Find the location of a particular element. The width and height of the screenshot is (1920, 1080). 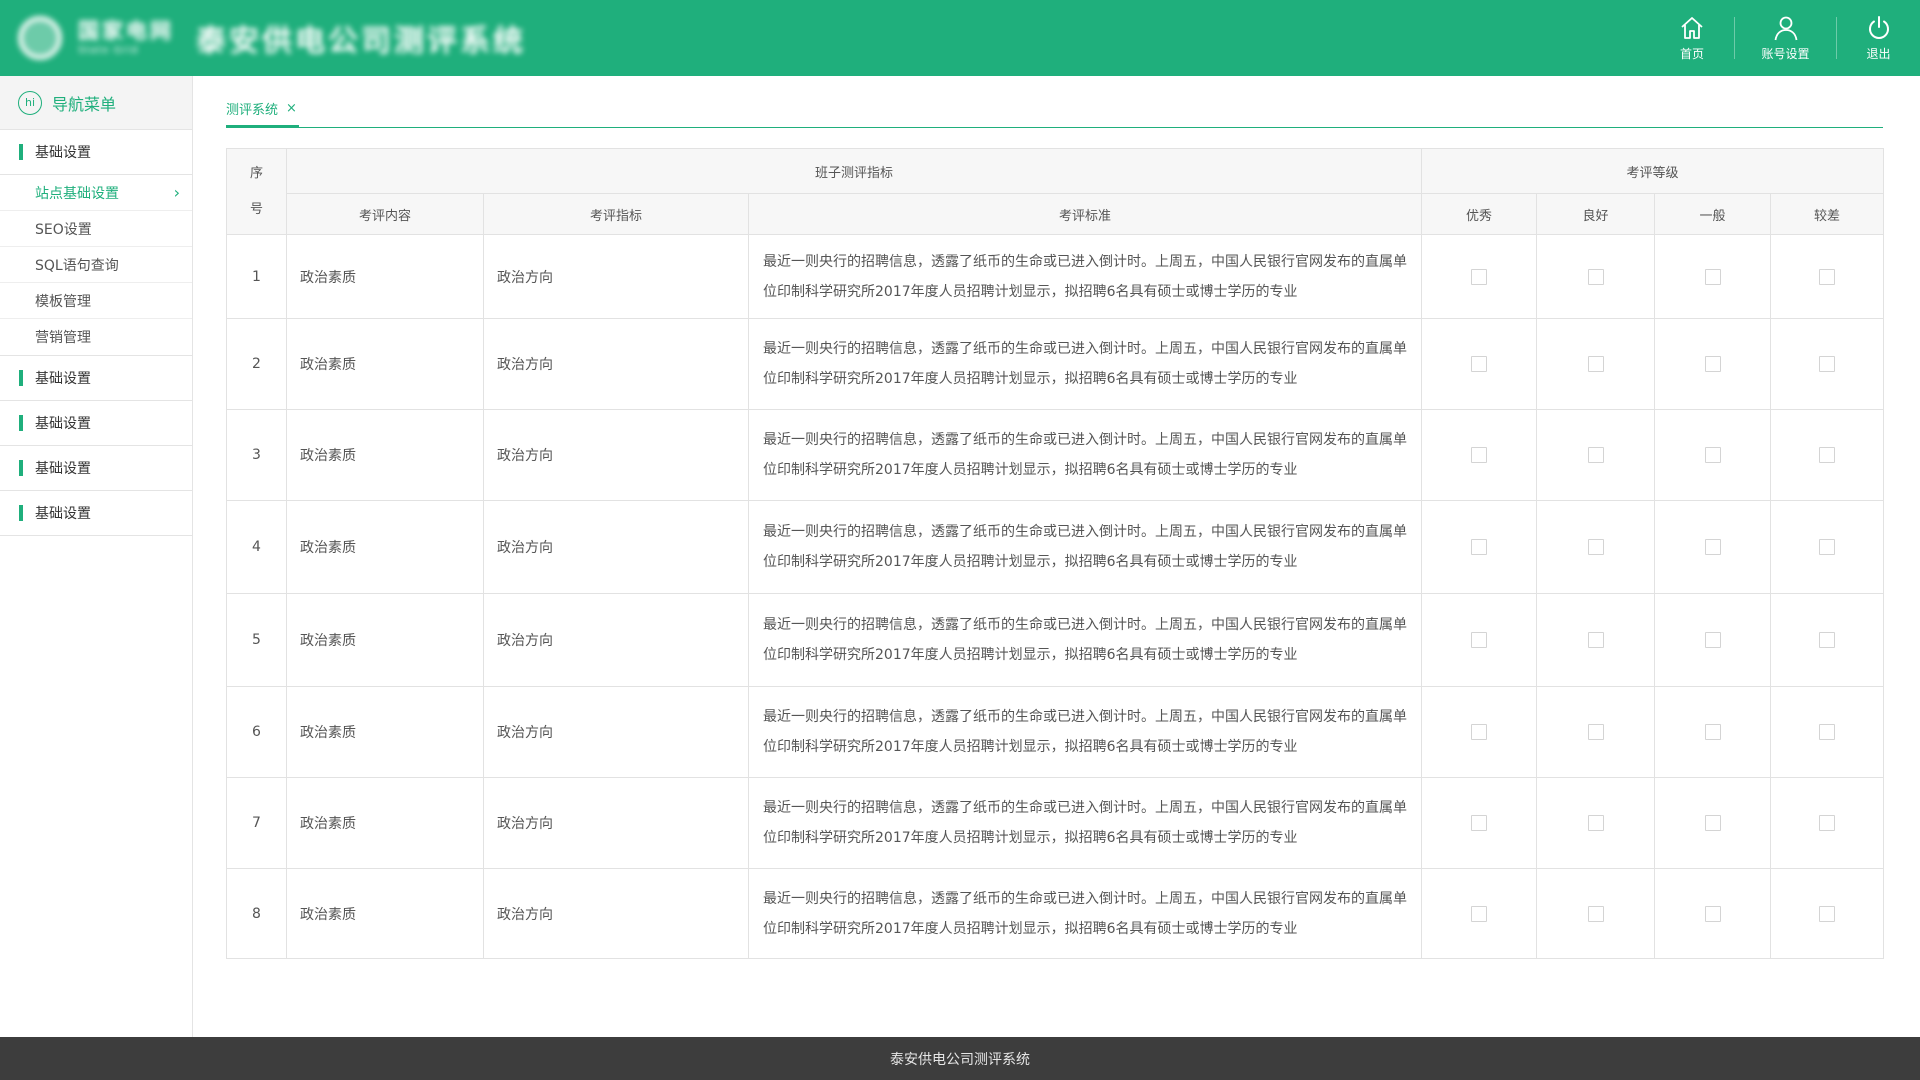

column-header-average: 一般 is located at coordinates (1713, 214).